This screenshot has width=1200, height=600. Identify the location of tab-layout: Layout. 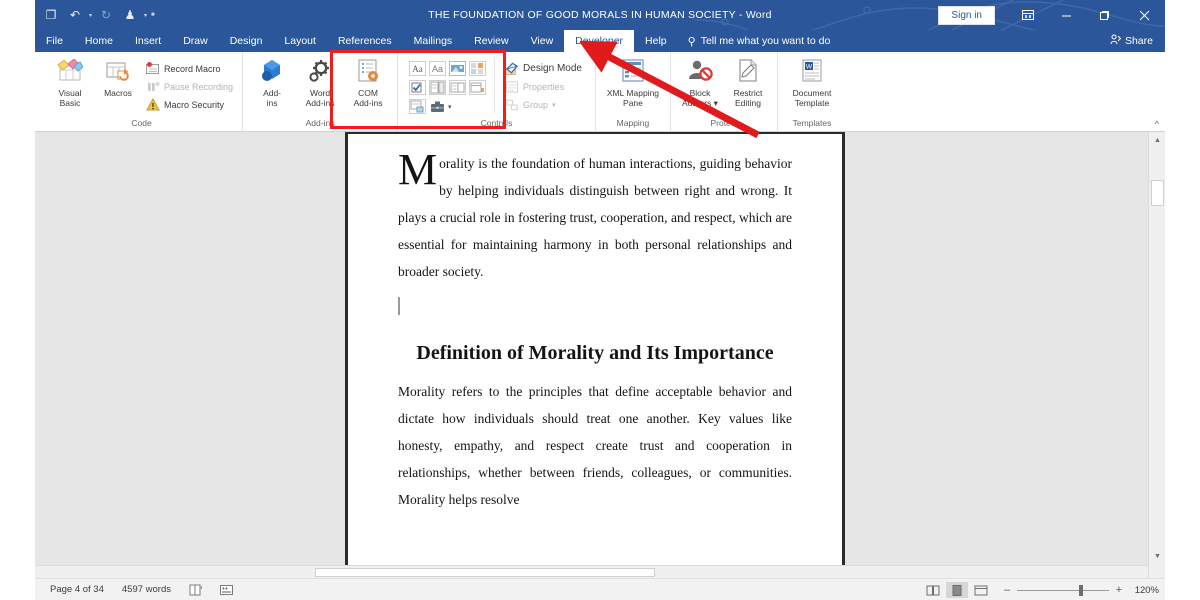
(300, 41).